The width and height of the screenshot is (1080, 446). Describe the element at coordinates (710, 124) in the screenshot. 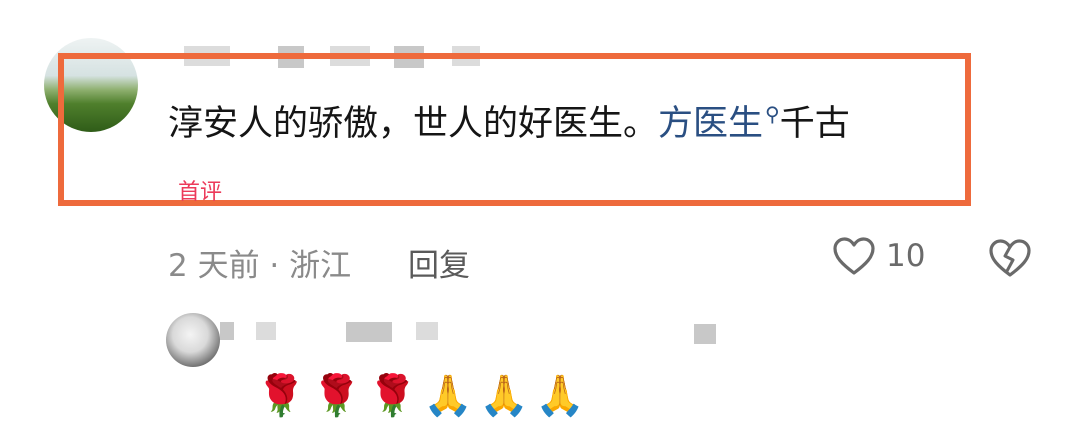

I see `mention-link: 方医生` at that location.